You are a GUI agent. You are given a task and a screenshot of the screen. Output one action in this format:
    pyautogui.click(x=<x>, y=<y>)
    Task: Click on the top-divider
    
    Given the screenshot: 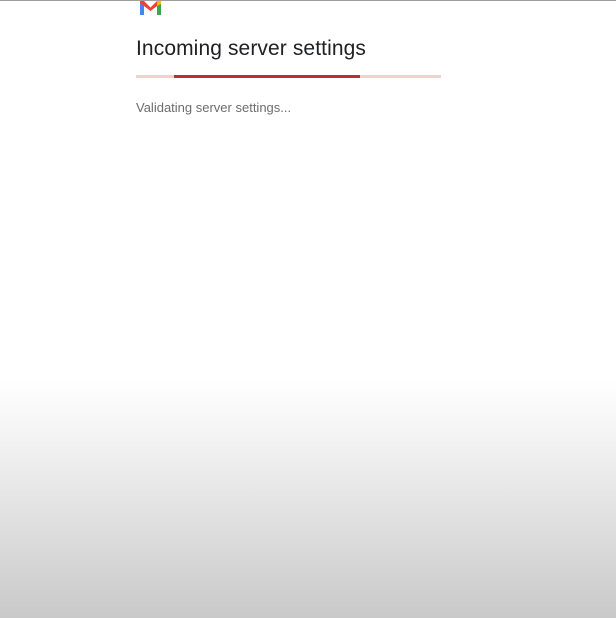 What is the action you would take?
    pyautogui.click(x=308, y=0)
    